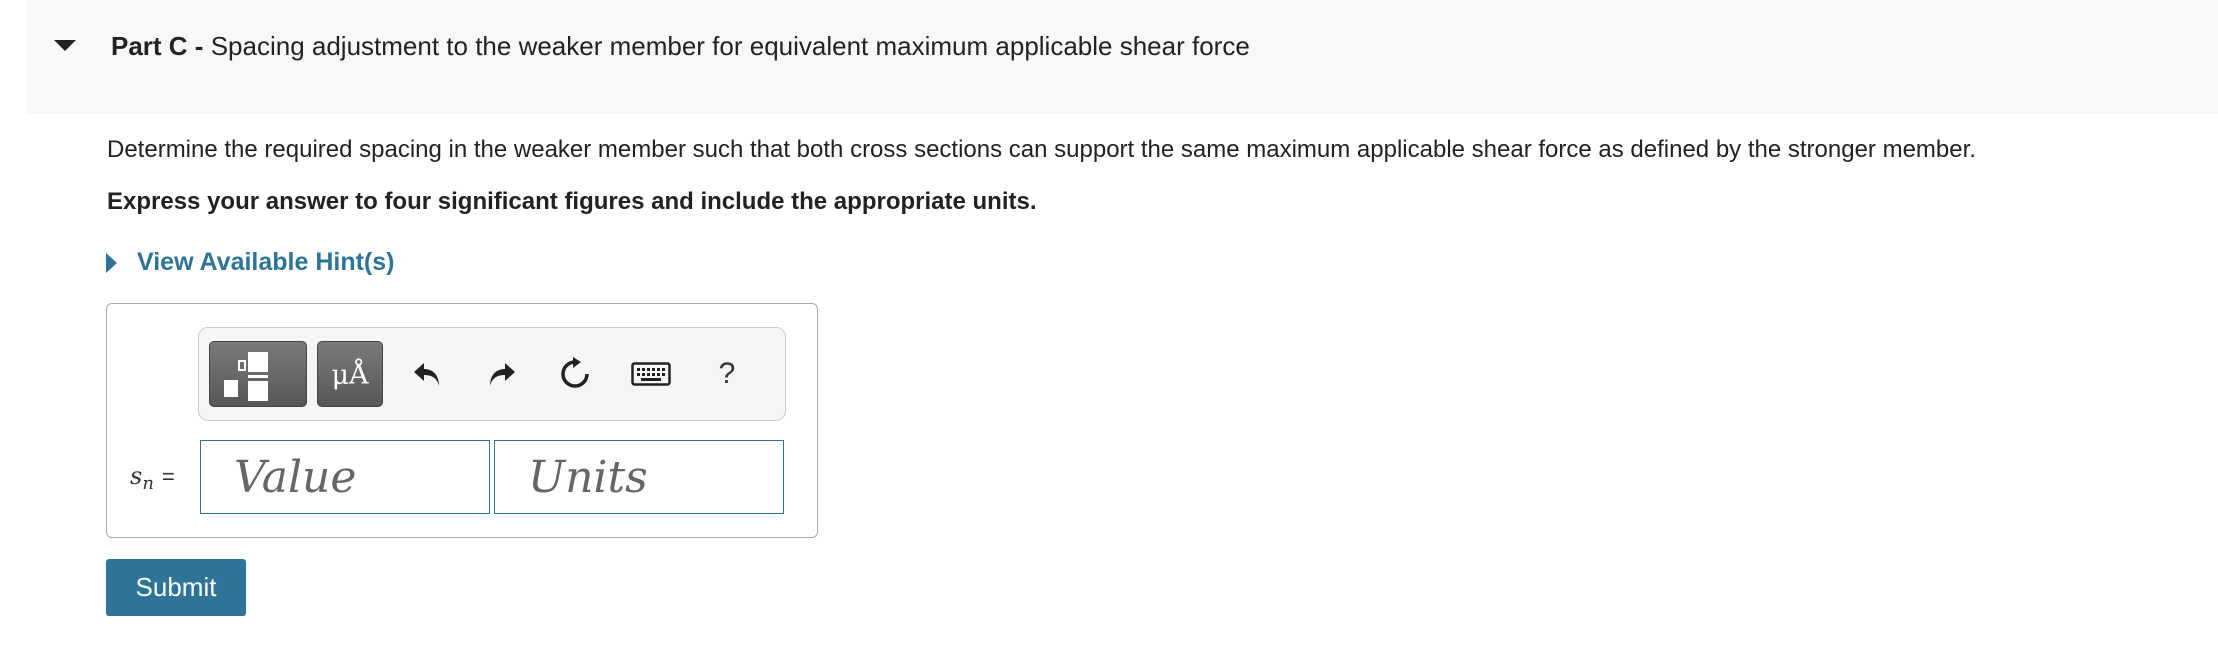 This screenshot has height=650, width=2218. I want to click on variable-label: sn =, so click(152, 478).